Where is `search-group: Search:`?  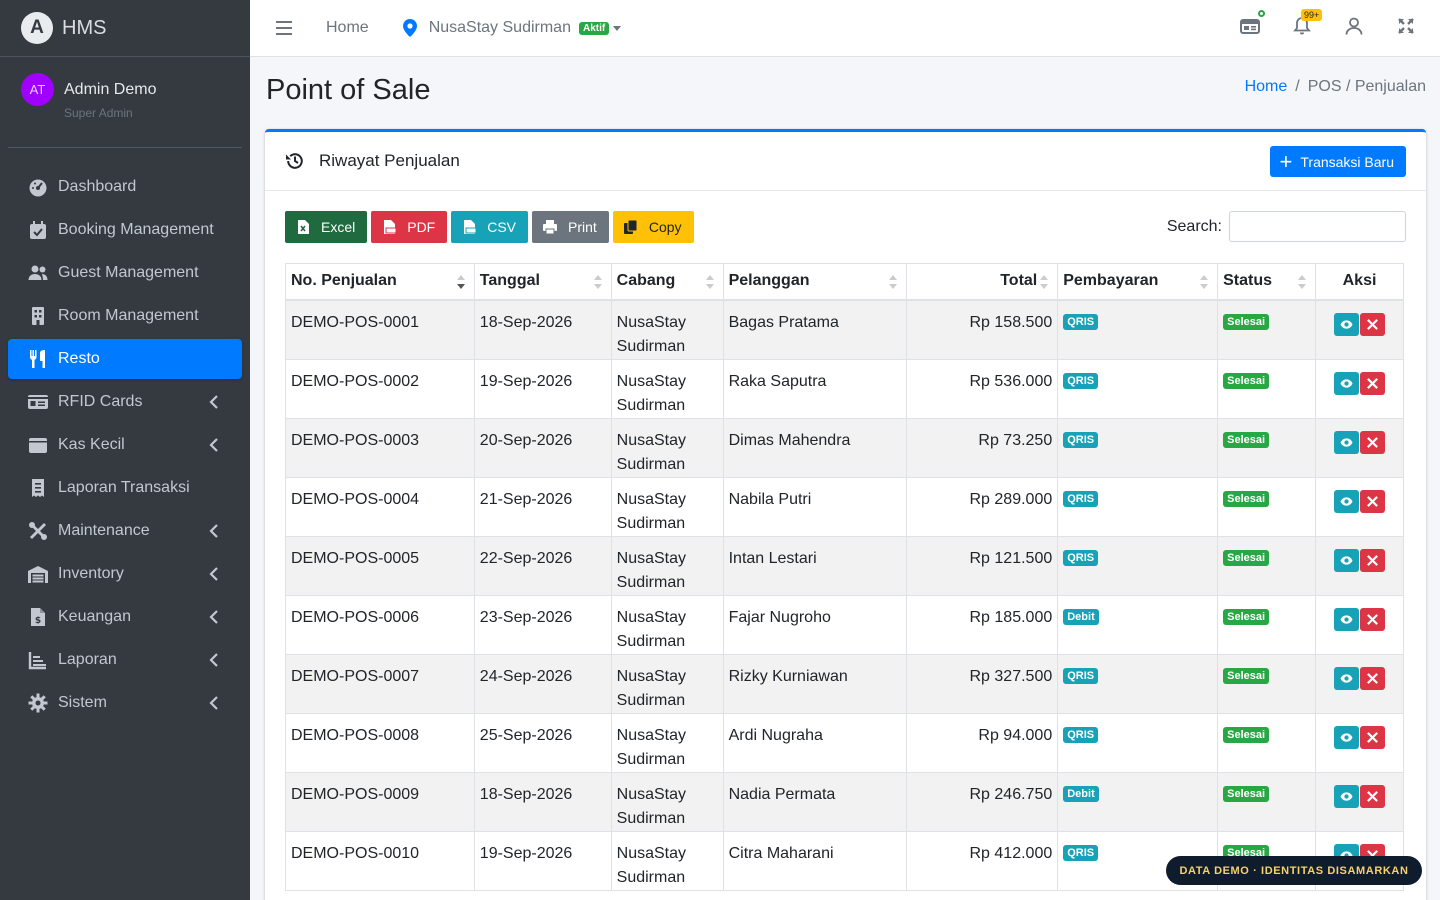
search-group: Search: is located at coordinates (1286, 226).